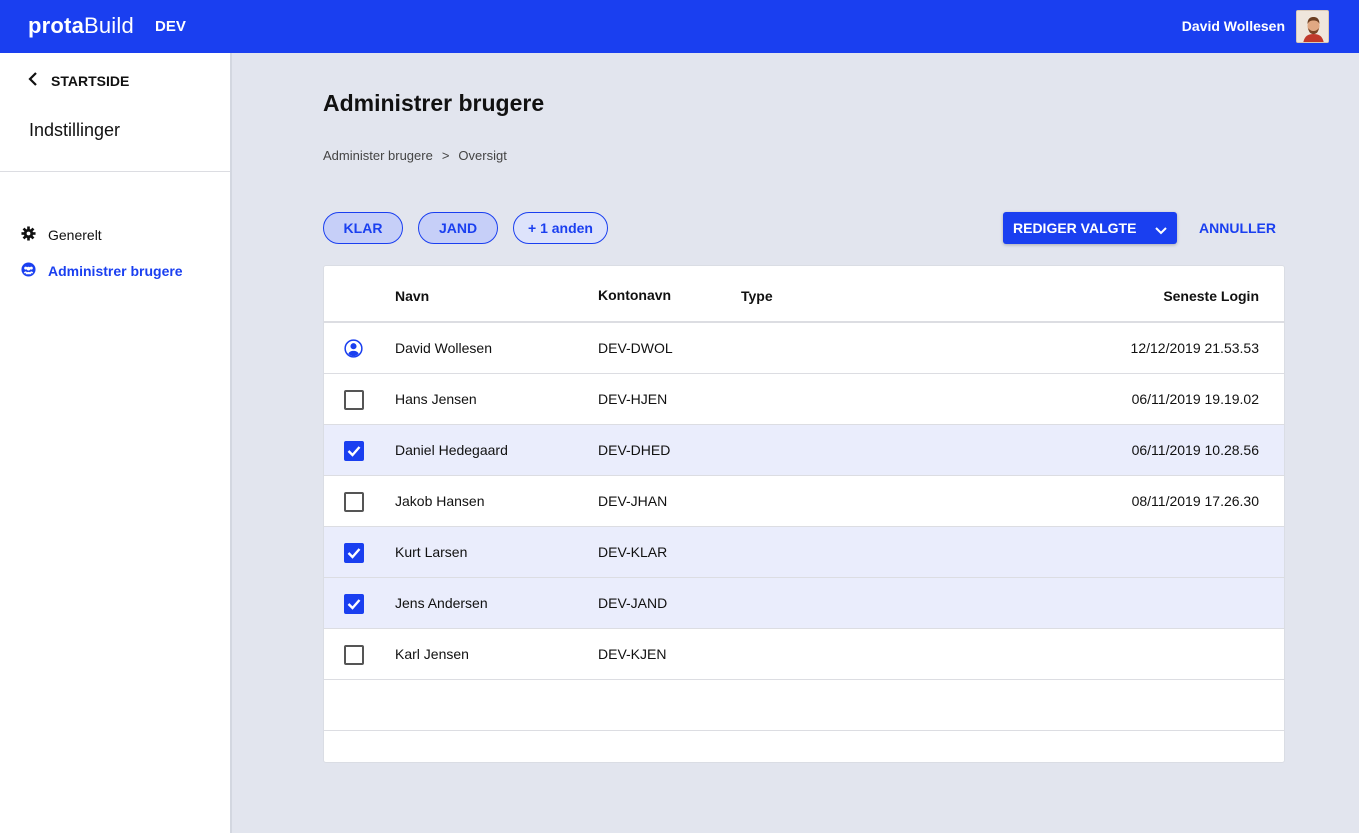 This screenshot has height=833, width=1359. I want to click on filter-chip-more: + 1 anden, so click(560, 228).